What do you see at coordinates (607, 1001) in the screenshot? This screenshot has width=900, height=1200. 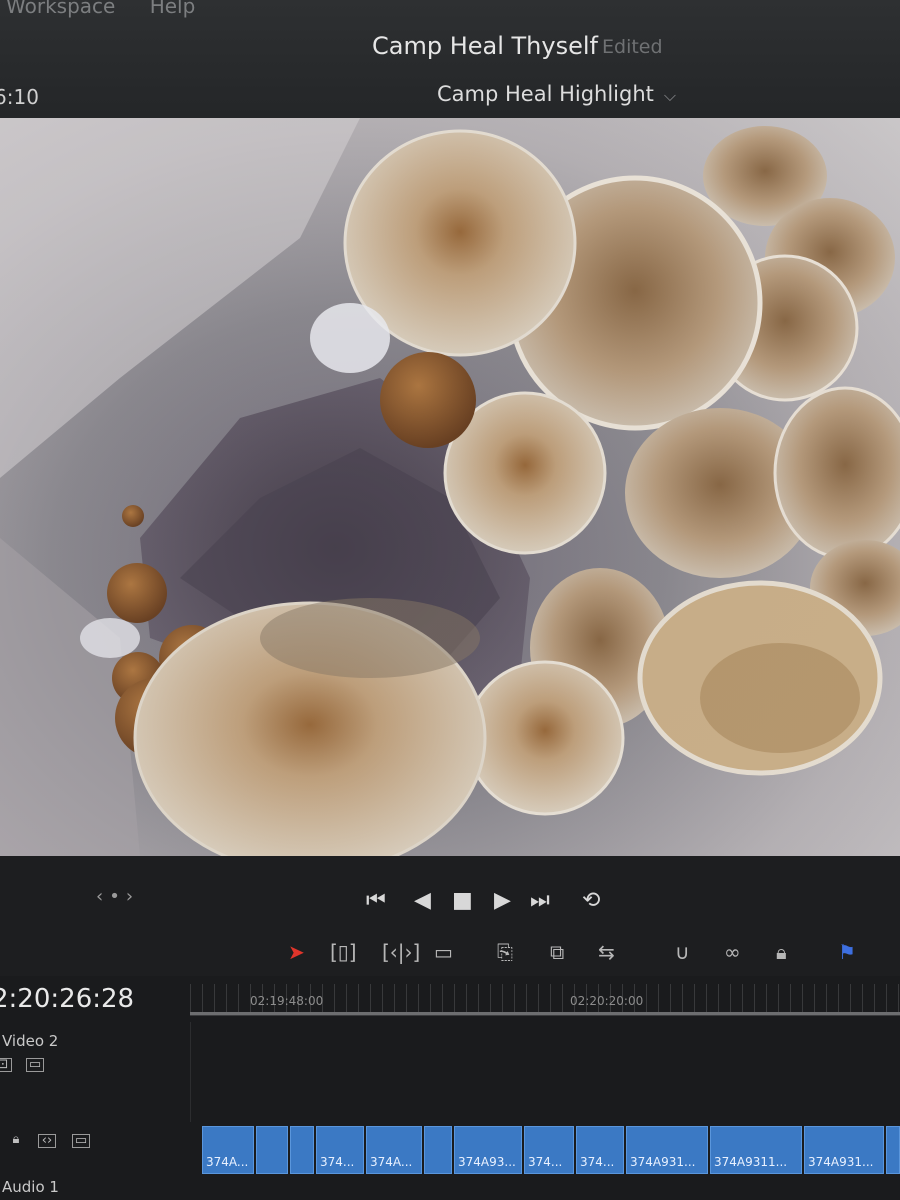 I see `ruler-label: 02:20:20:00` at bounding box center [607, 1001].